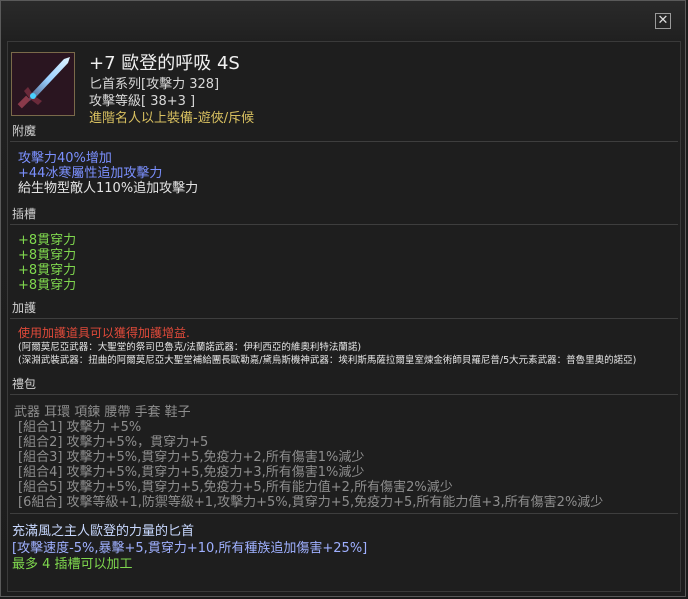 Image resolution: width=688 pixels, height=599 pixels. Describe the element at coordinates (190, 347) in the screenshot. I see `protection-info: (阿爾莫尼亞武器：大聖堂的祭司巴魯克/法蘭諾武器：伊利西亞的維奧利特法蘭諾)` at that location.